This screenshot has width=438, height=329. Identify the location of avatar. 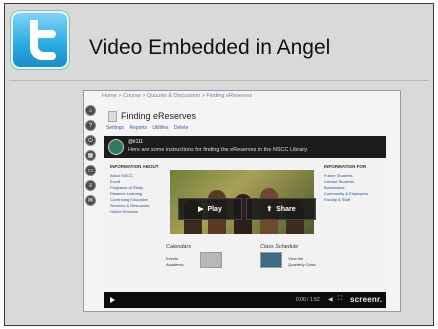
(116, 147).